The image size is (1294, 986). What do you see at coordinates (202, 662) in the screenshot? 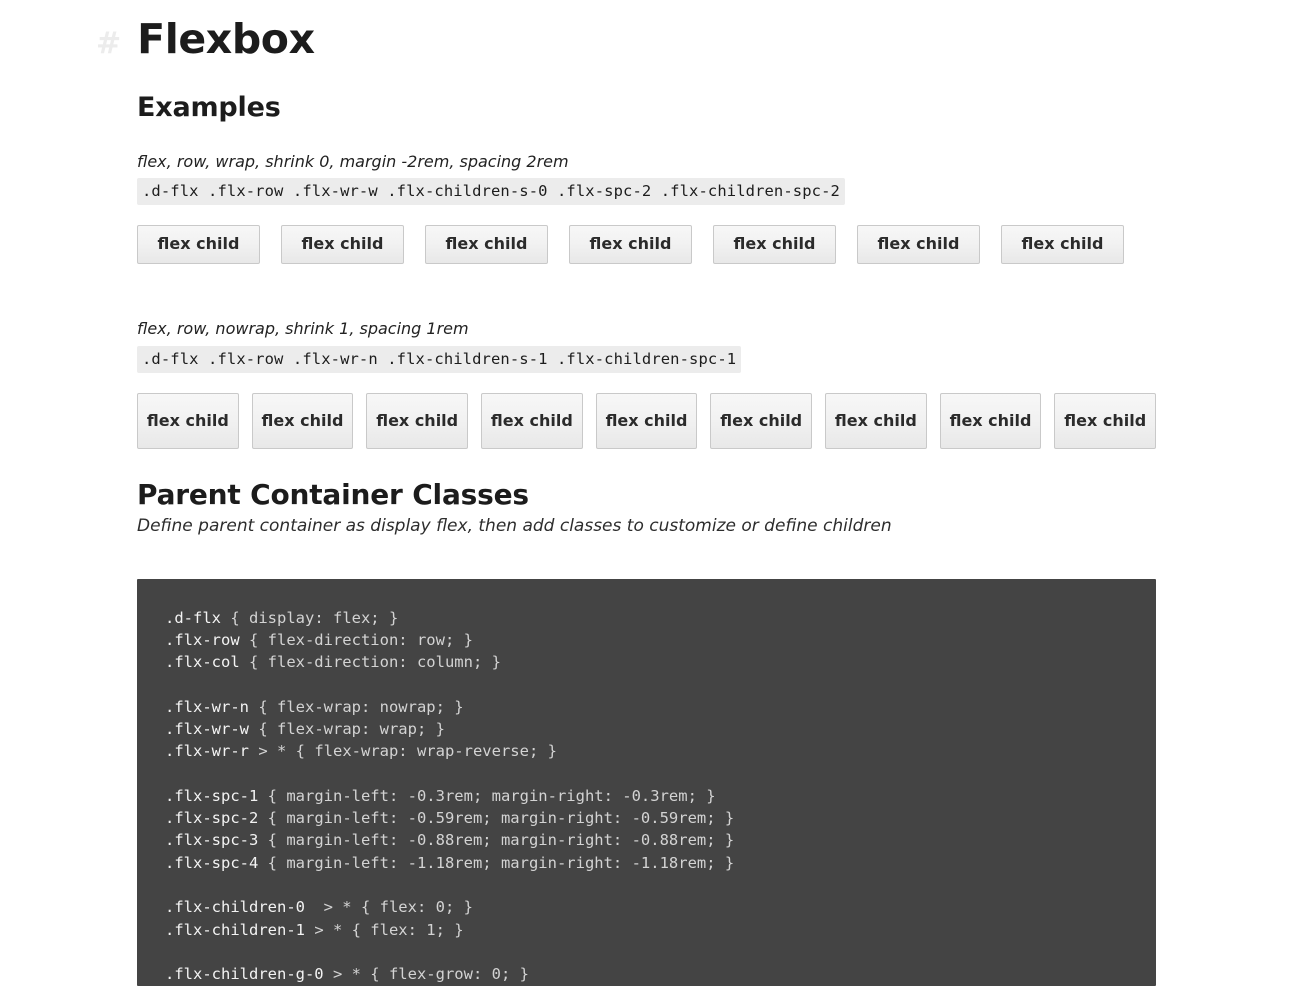
I see `code-selector: .flx-col` at bounding box center [202, 662].